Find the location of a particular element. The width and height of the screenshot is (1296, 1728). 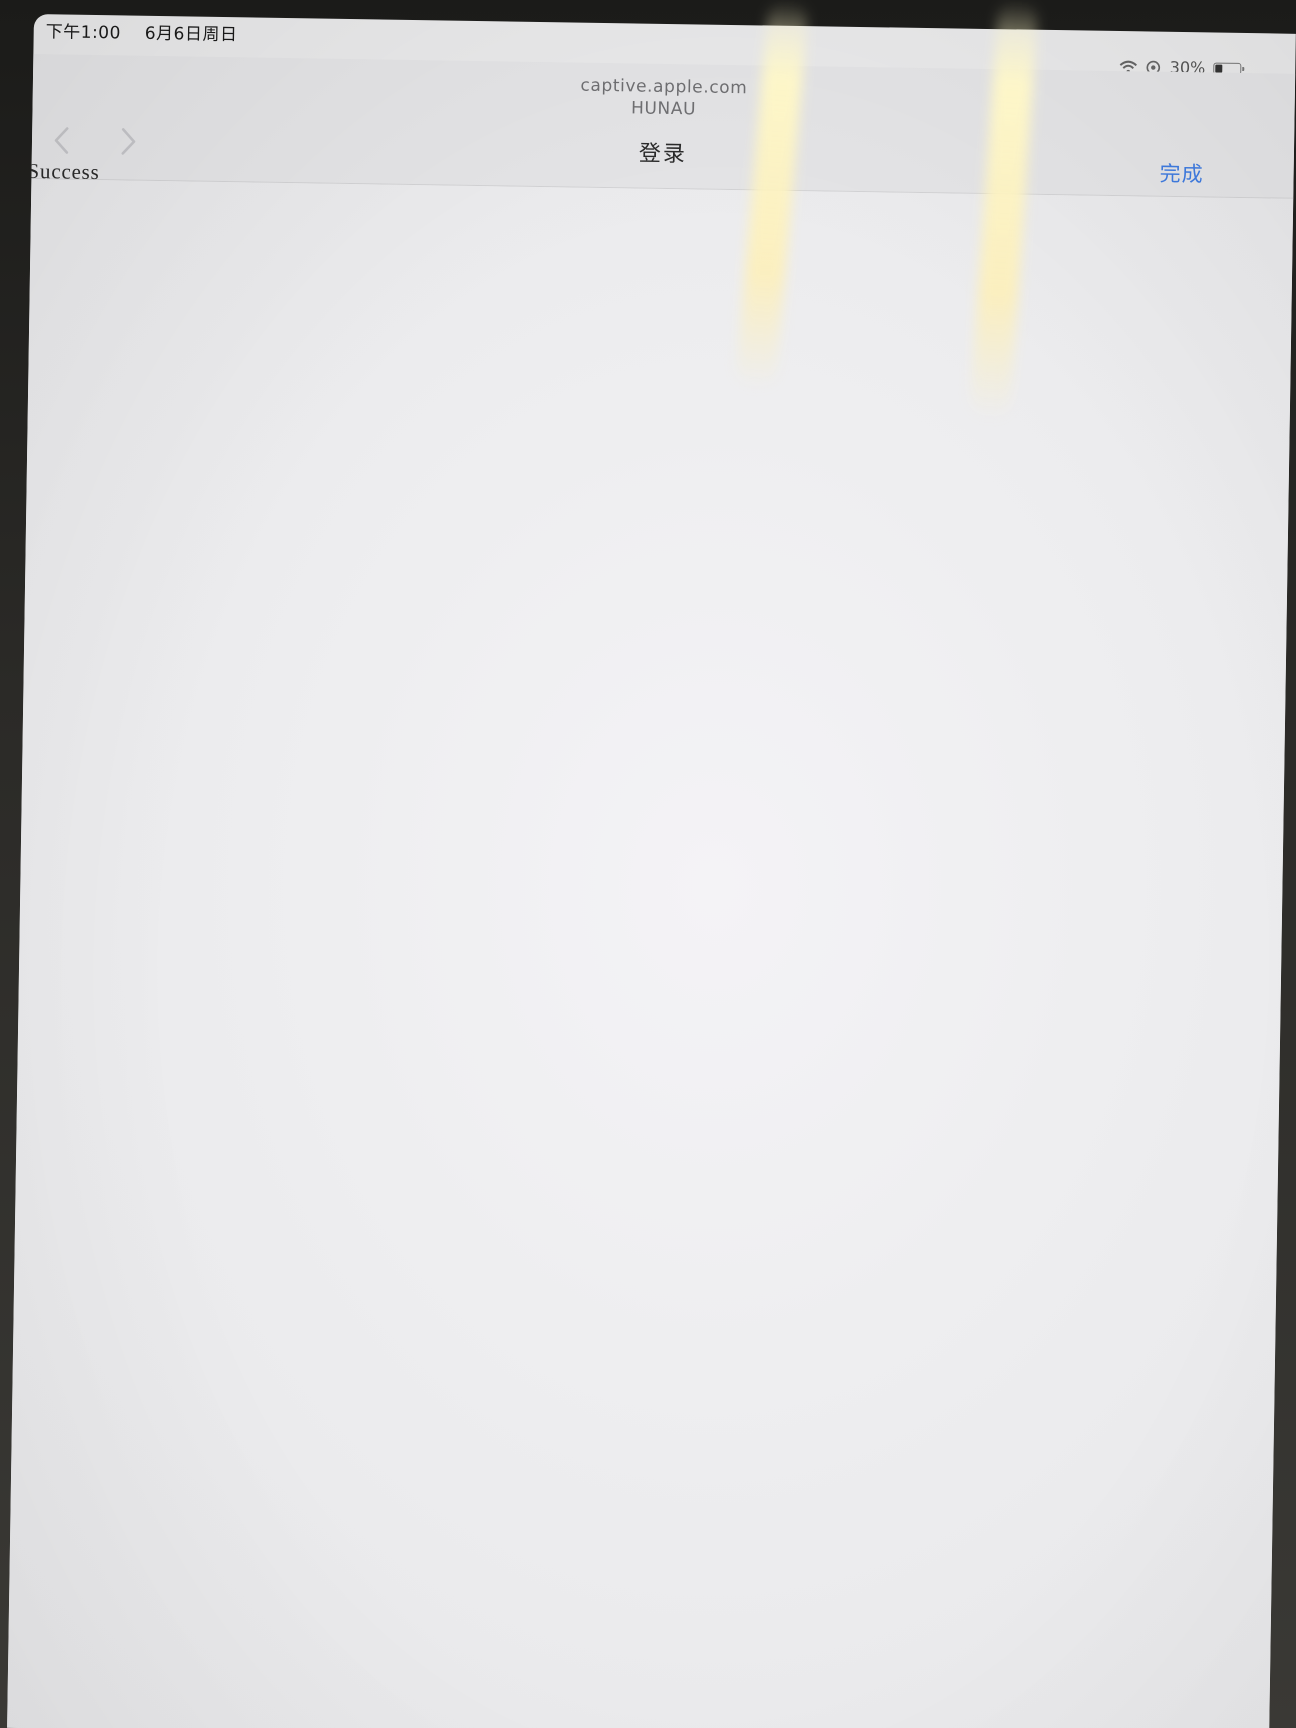

captive-portal-nav-bar: captive.apple.com HUNAU 登录 完成 is located at coordinates (663, 126).